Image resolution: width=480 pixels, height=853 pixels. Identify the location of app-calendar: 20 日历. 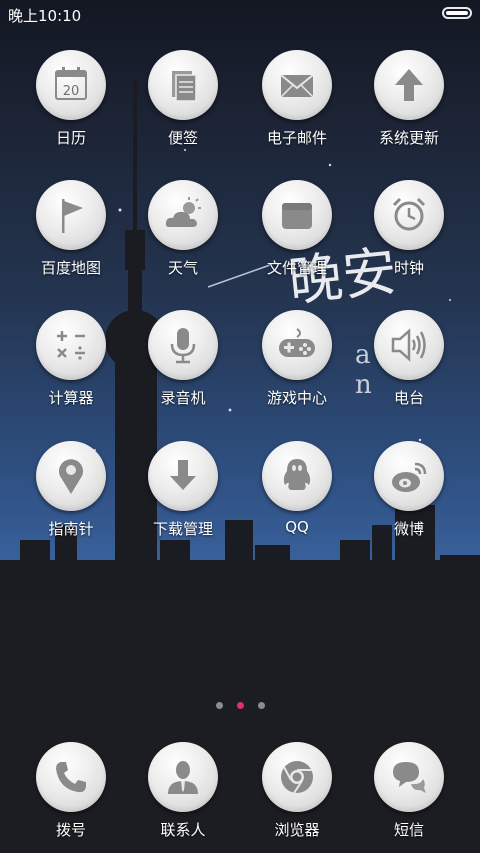
(71, 99).